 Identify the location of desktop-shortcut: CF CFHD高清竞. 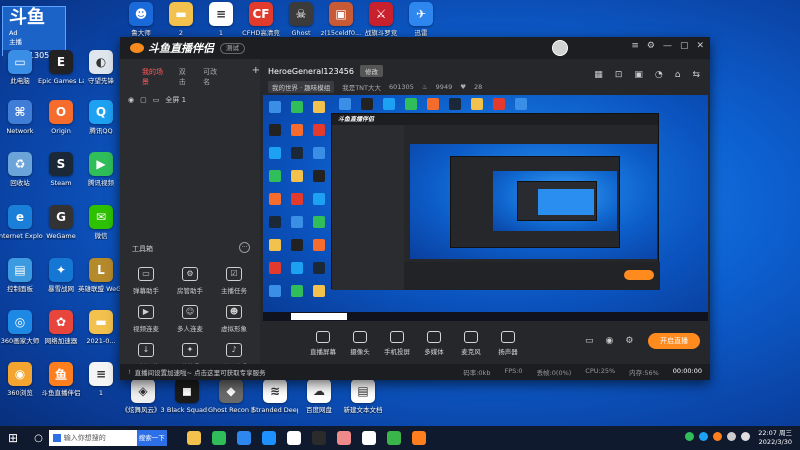
(261, 19).